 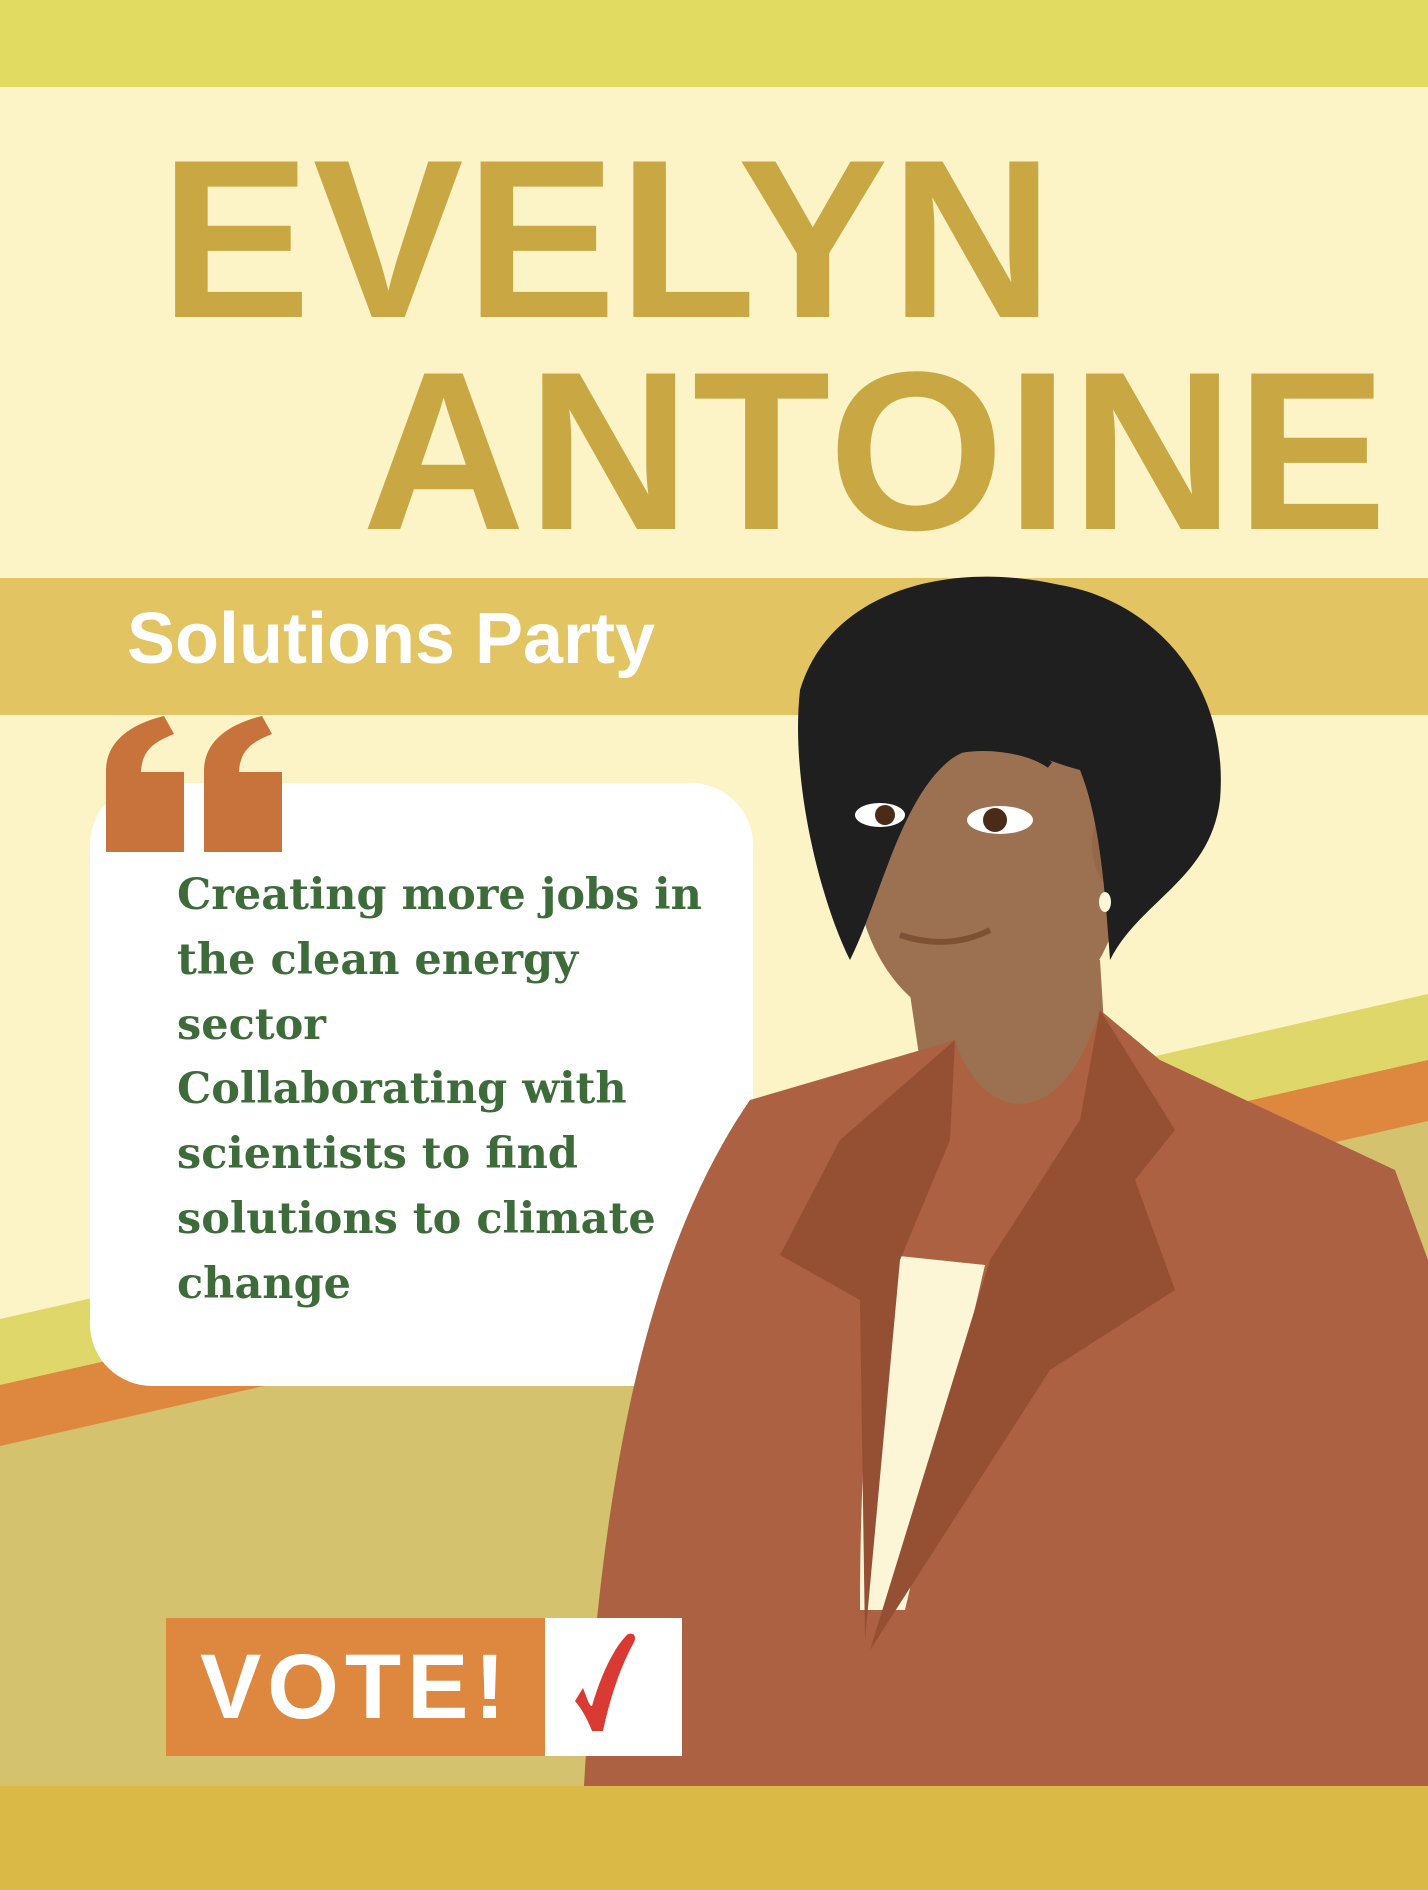 What do you see at coordinates (605, 1682) in the screenshot?
I see `checkmark-icon` at bounding box center [605, 1682].